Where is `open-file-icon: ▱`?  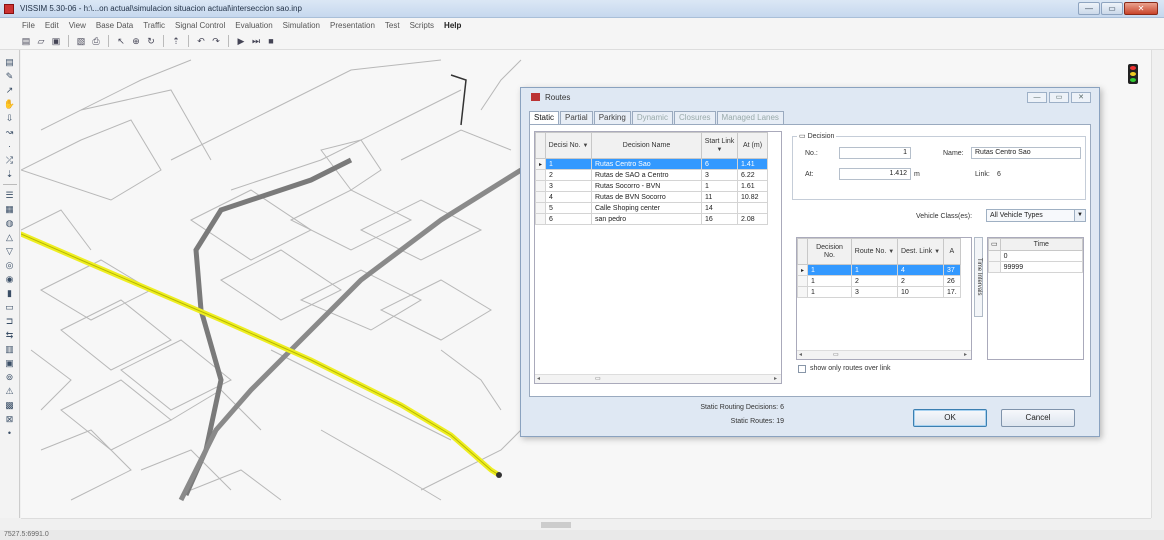
open-file-icon: ▱ is located at coordinates (41, 41).